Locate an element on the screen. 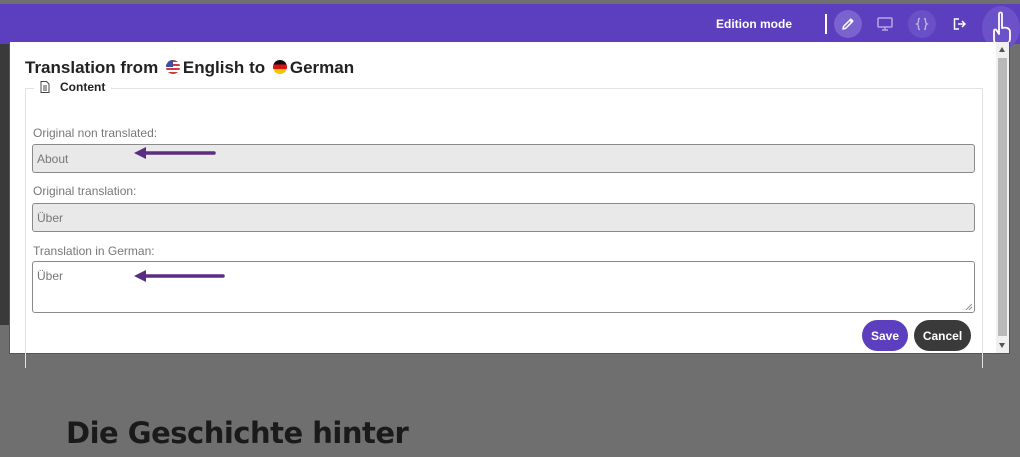 This screenshot has height=457, width=1020. save-button: Save is located at coordinates (885, 335).